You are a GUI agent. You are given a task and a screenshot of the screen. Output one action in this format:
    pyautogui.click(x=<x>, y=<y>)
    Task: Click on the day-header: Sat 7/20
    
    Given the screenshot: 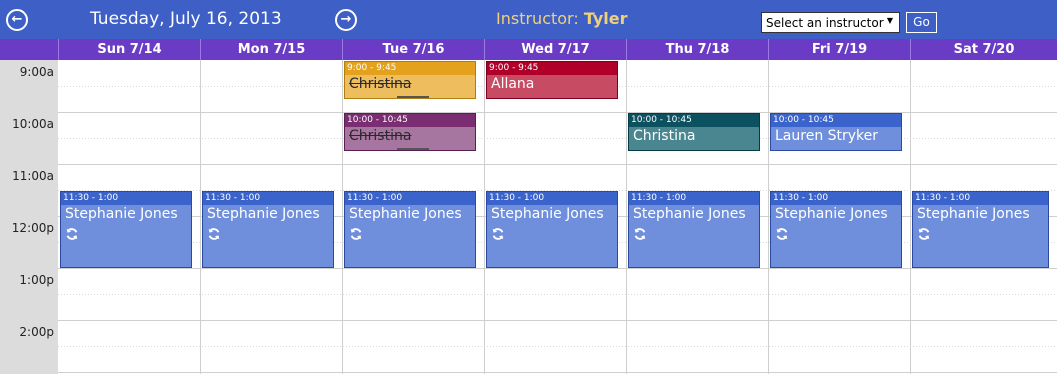 What is the action you would take?
    pyautogui.click(x=983, y=49)
    